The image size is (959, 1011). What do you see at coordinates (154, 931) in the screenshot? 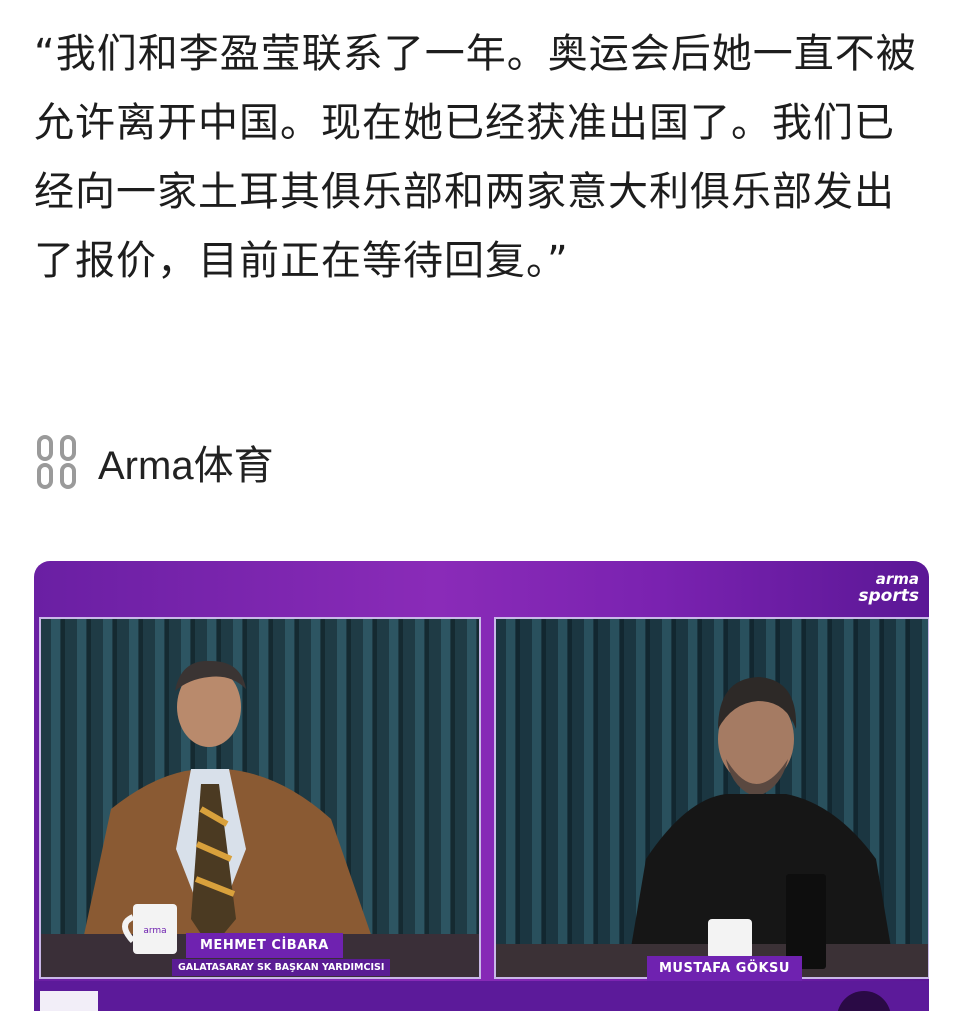
I see `svg-text: arma` at bounding box center [154, 931].